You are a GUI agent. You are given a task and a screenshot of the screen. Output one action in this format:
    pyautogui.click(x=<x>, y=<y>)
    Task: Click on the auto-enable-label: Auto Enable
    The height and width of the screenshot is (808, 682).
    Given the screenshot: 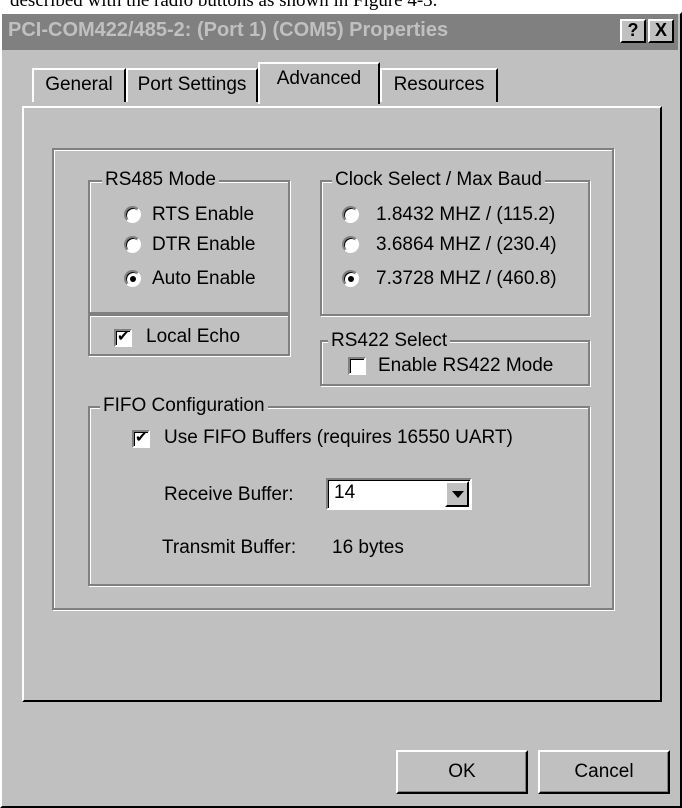 What is the action you would take?
    pyautogui.click(x=204, y=278)
    